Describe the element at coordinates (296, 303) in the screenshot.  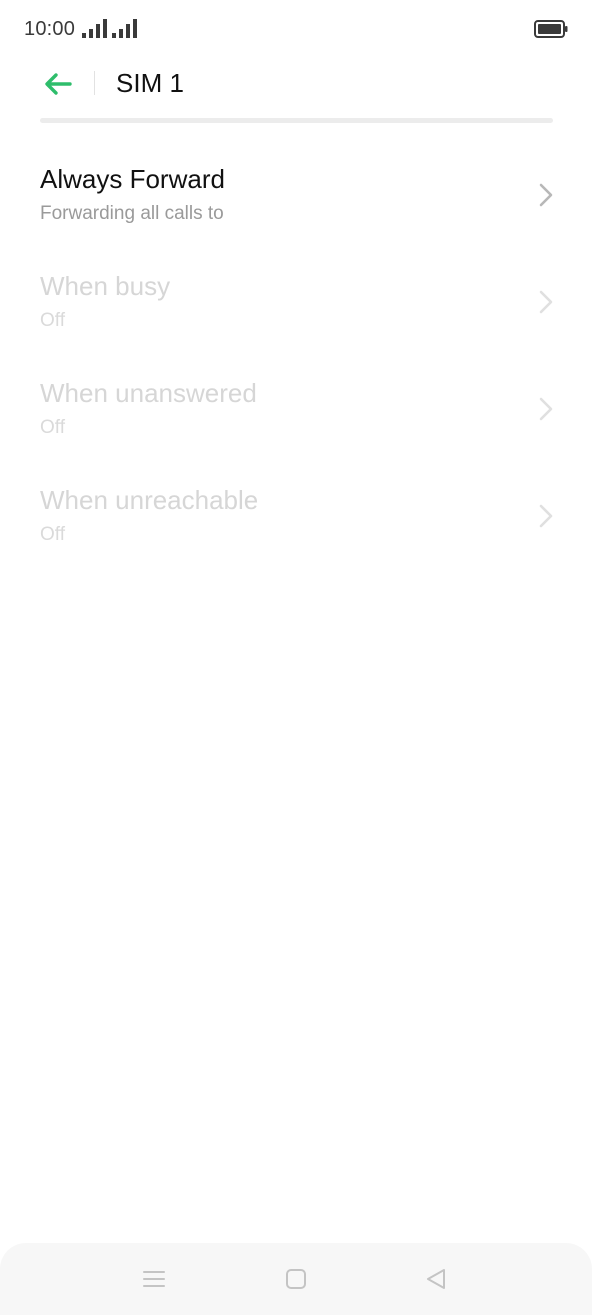
I see `option-when-busy: When busy Off` at that location.